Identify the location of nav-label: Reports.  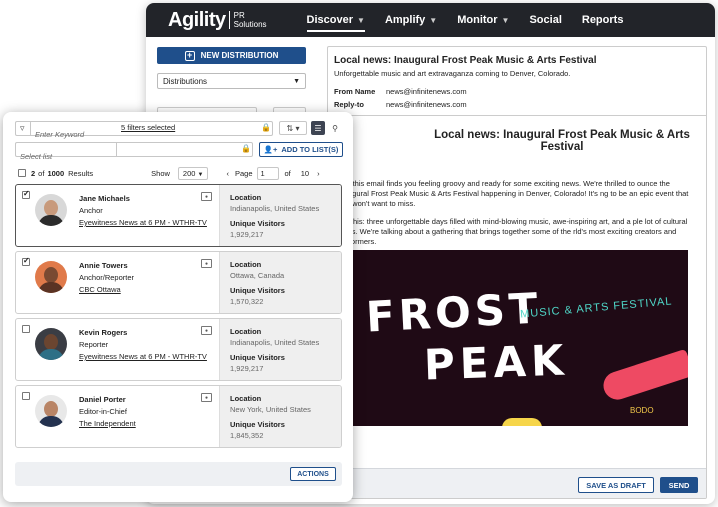
(602, 20).